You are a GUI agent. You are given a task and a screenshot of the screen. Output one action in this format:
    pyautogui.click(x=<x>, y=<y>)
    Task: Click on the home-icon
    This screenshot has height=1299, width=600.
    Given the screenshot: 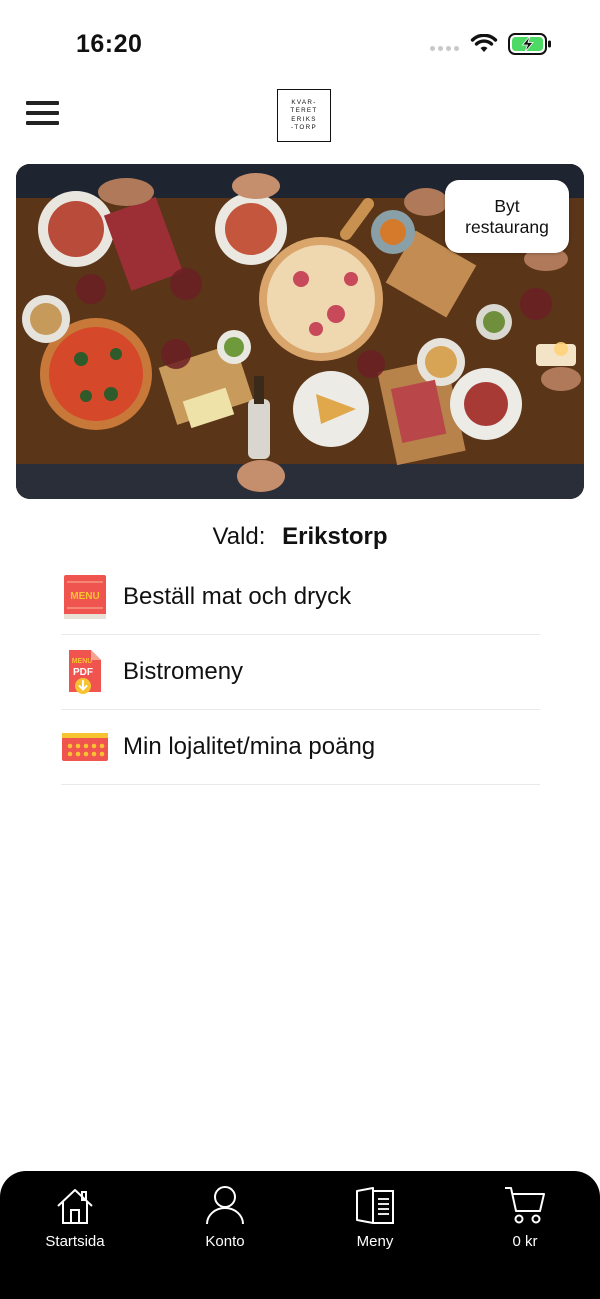 What is the action you would take?
    pyautogui.click(x=75, y=1204)
    